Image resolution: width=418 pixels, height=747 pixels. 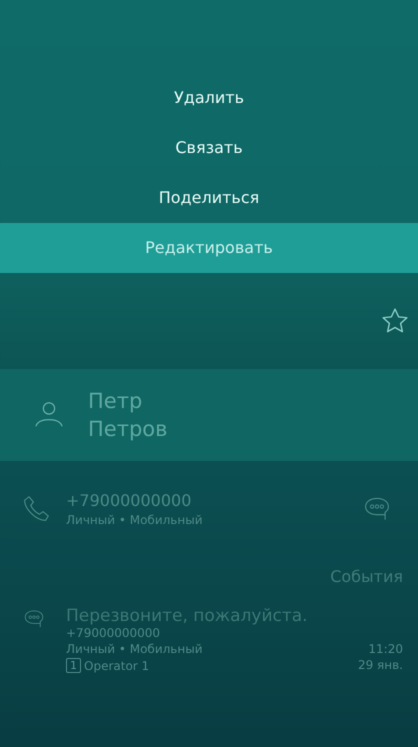 What do you see at coordinates (128, 429) in the screenshot?
I see `last-name: Петров` at bounding box center [128, 429].